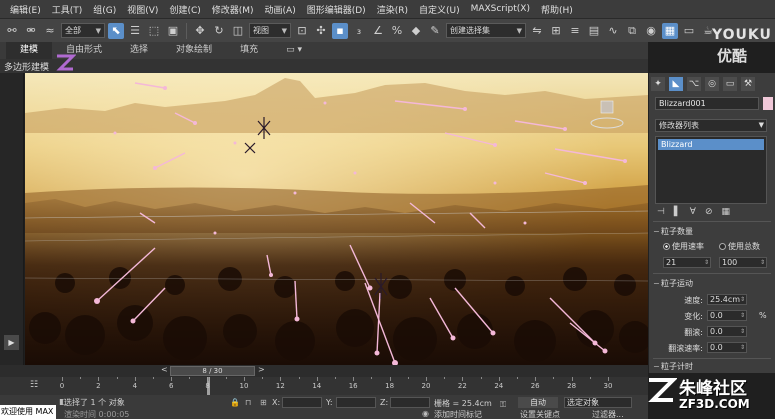 The image size is (775, 419). What do you see at coordinates (154, 31) in the screenshot?
I see `rect-selection-icon: ⬚` at bounding box center [154, 31].